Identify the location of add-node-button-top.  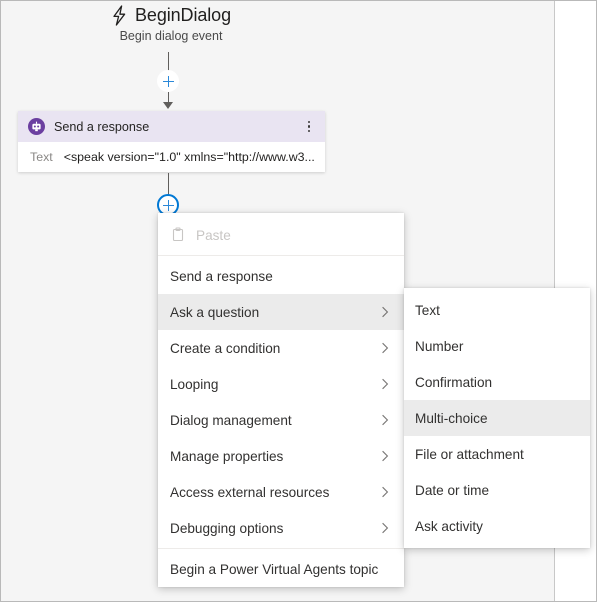
(168, 81).